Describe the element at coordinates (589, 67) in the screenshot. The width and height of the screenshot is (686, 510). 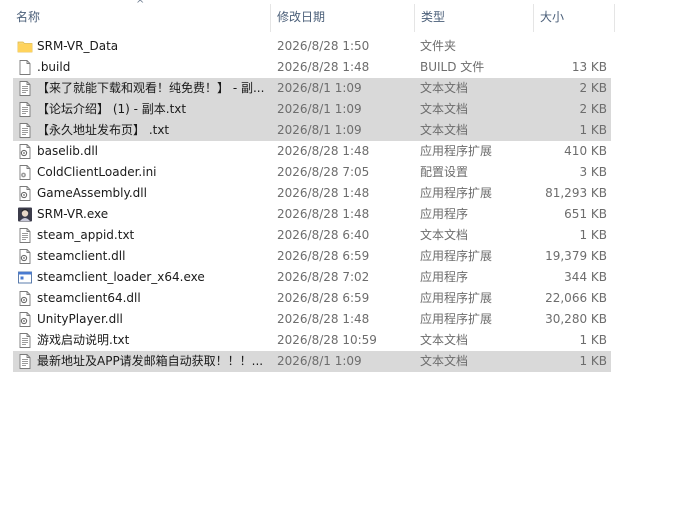
I see `file-size: 13 KB` at that location.